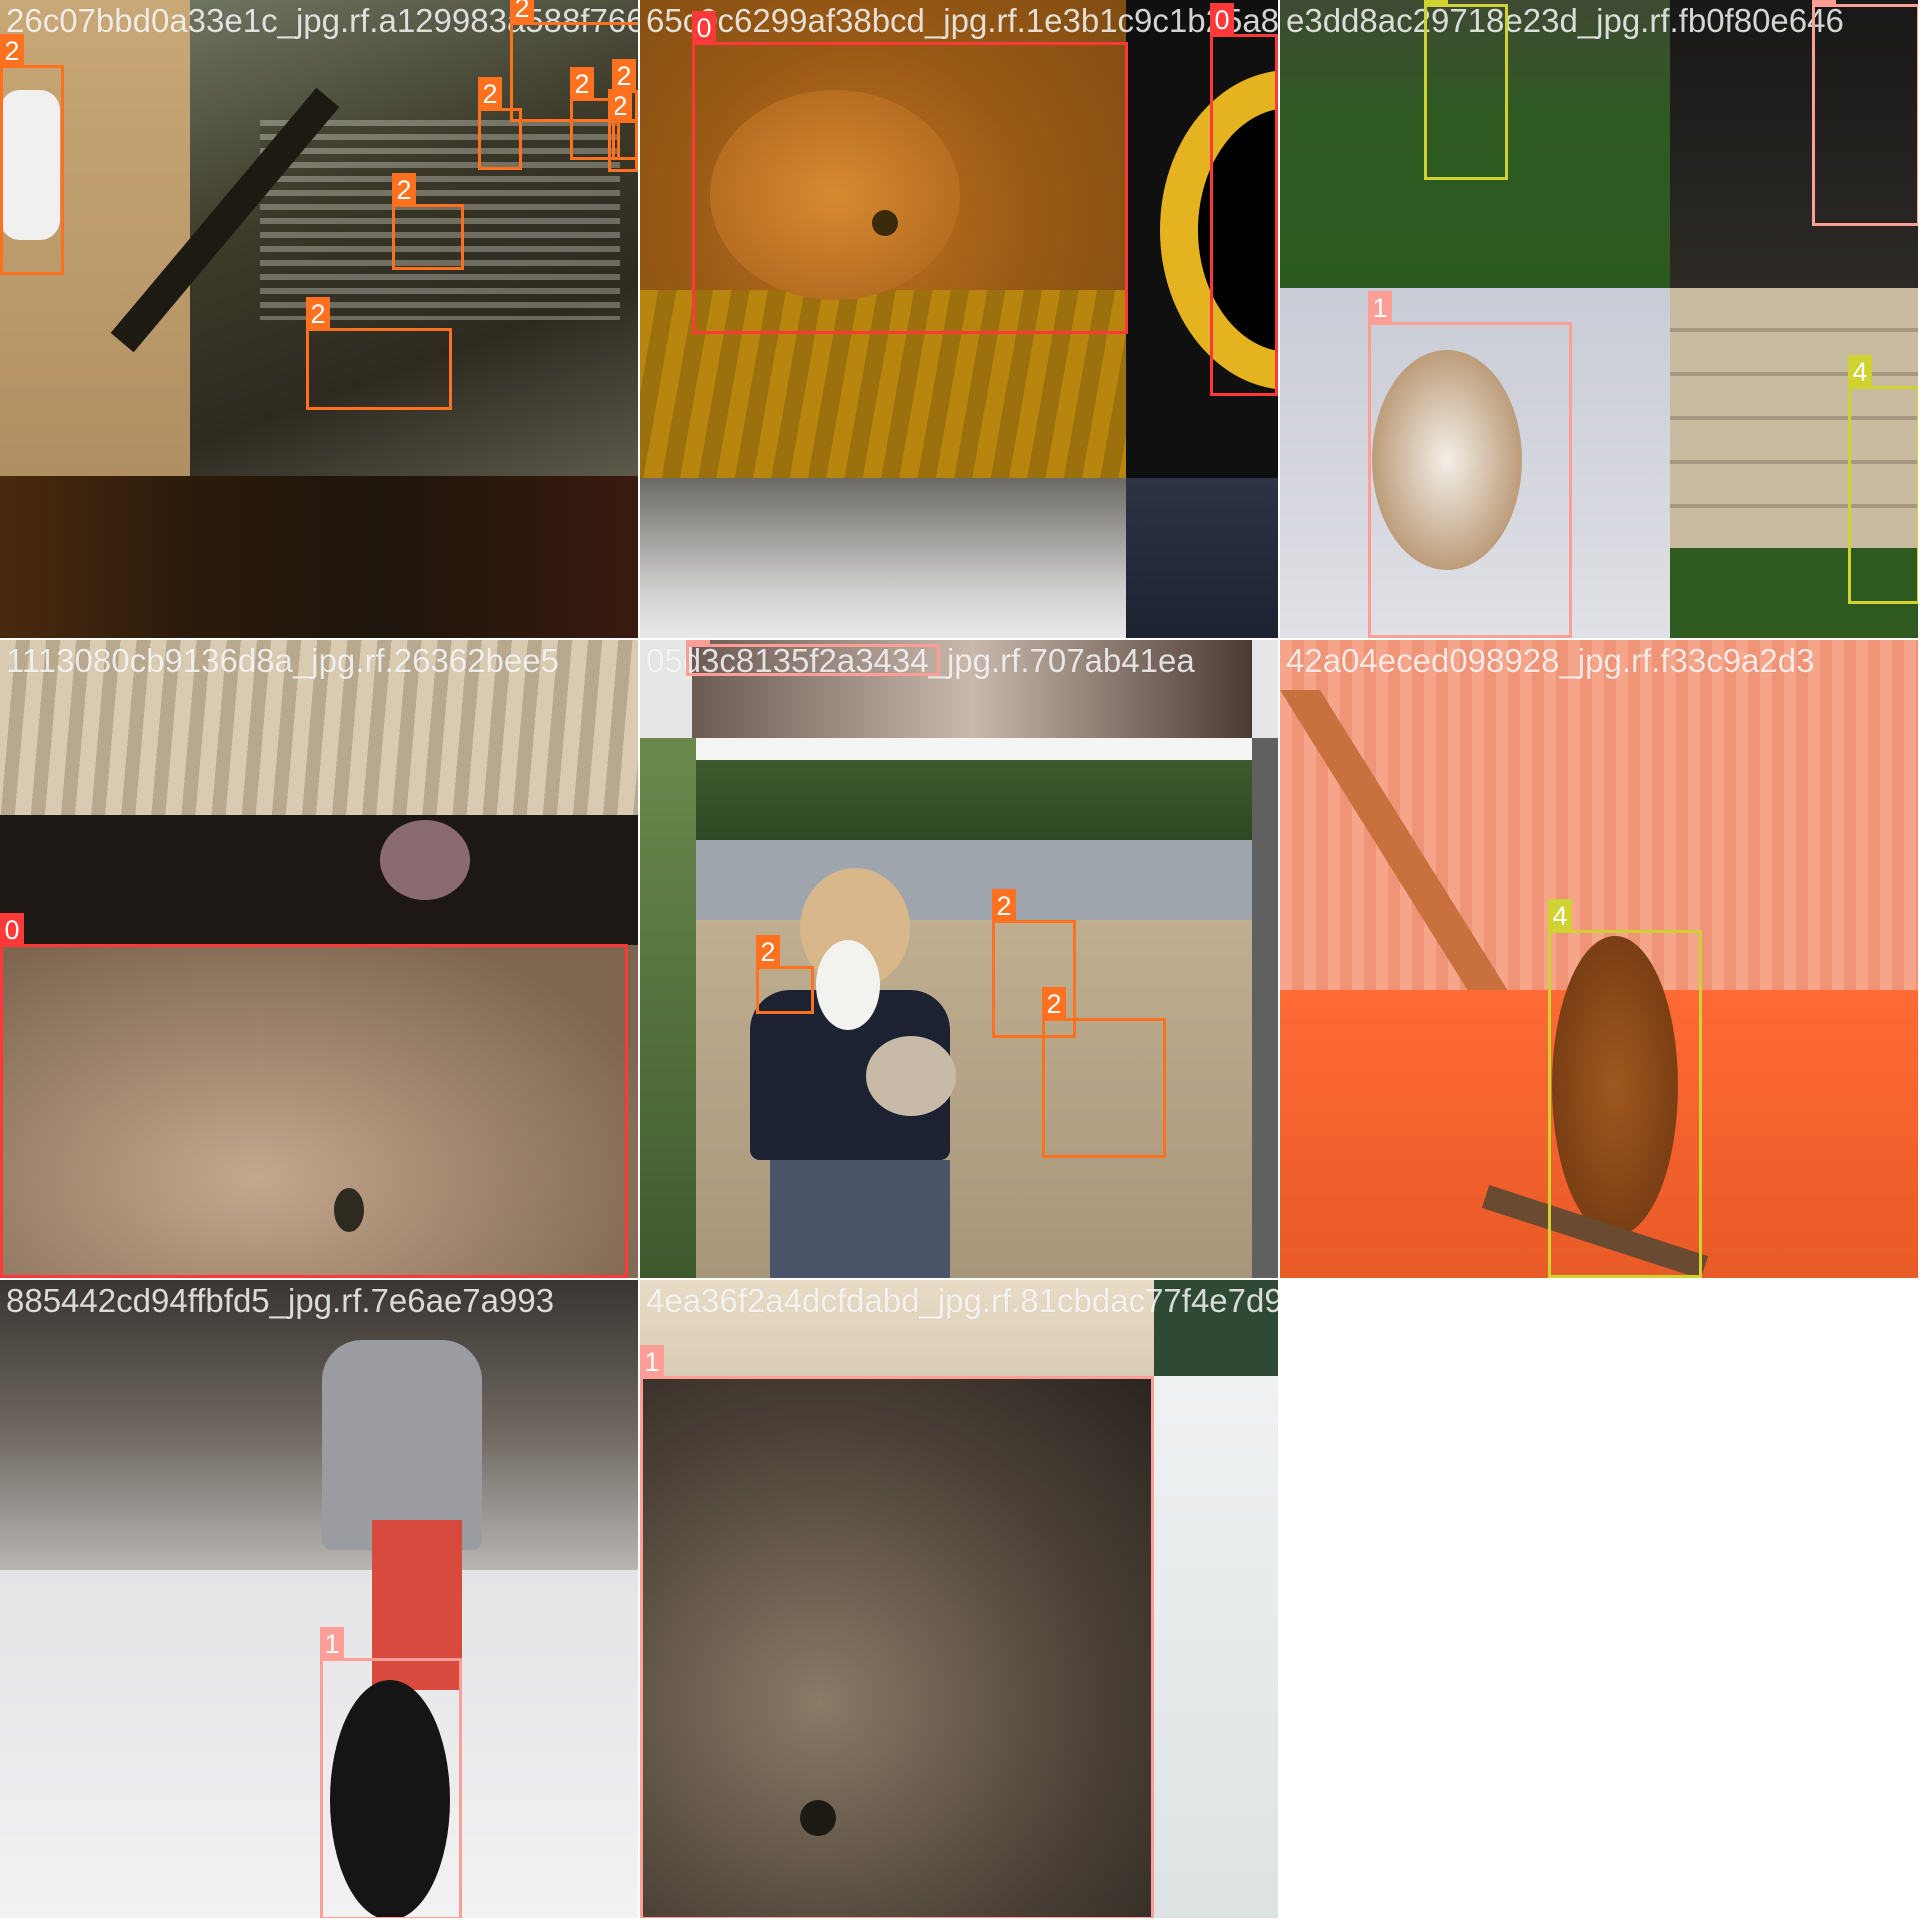 The image size is (1920, 1920). What do you see at coordinates (848, 985) in the screenshot?
I see `swan` at bounding box center [848, 985].